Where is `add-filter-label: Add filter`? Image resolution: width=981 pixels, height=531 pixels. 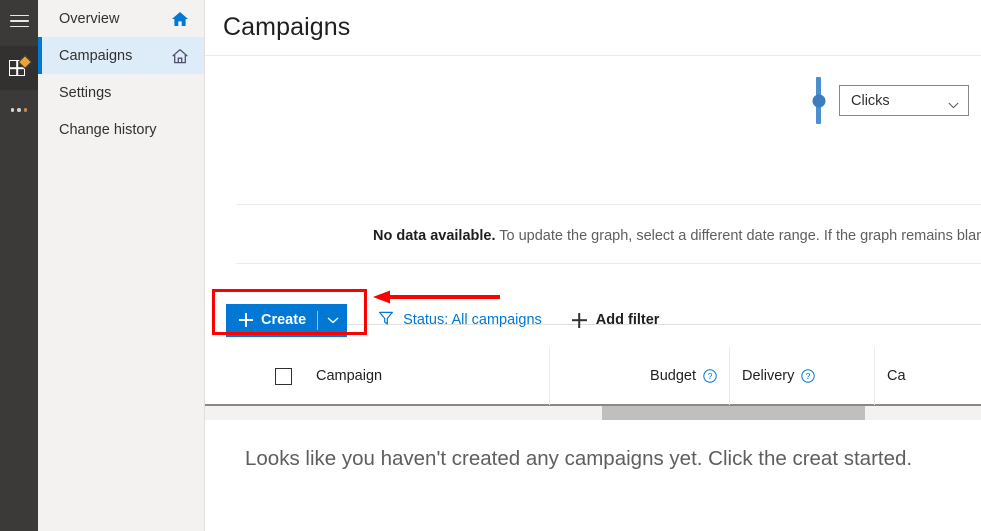 add-filter-label: Add filter is located at coordinates (627, 320).